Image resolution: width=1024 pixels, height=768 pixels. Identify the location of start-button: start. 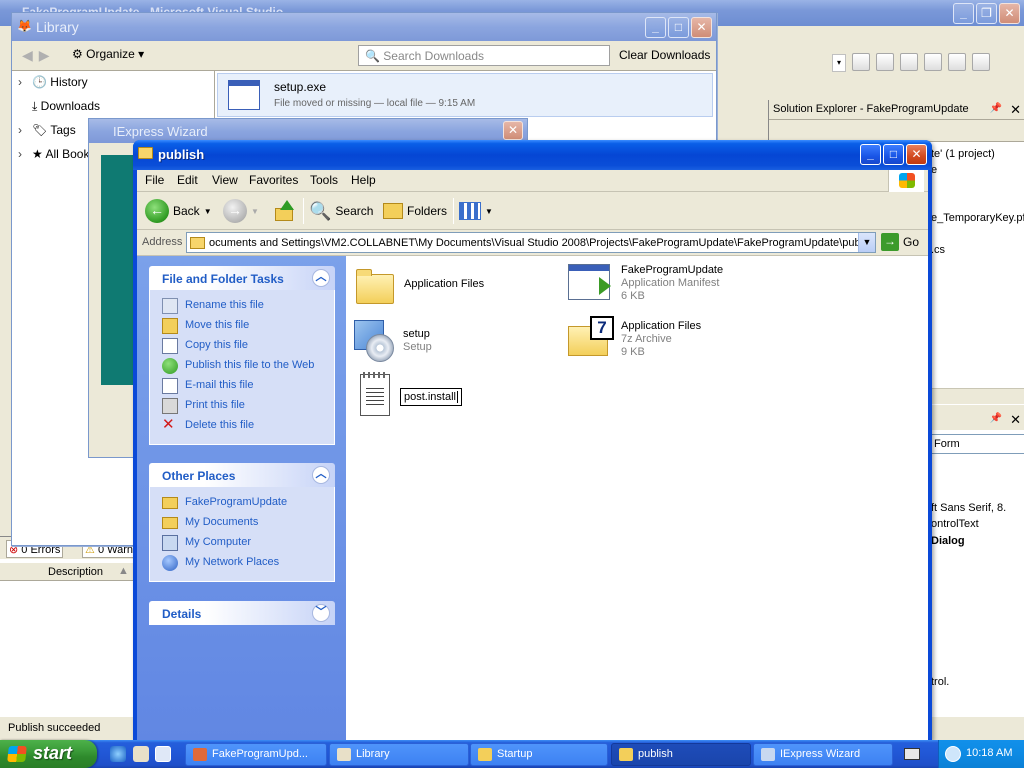
(48, 754).